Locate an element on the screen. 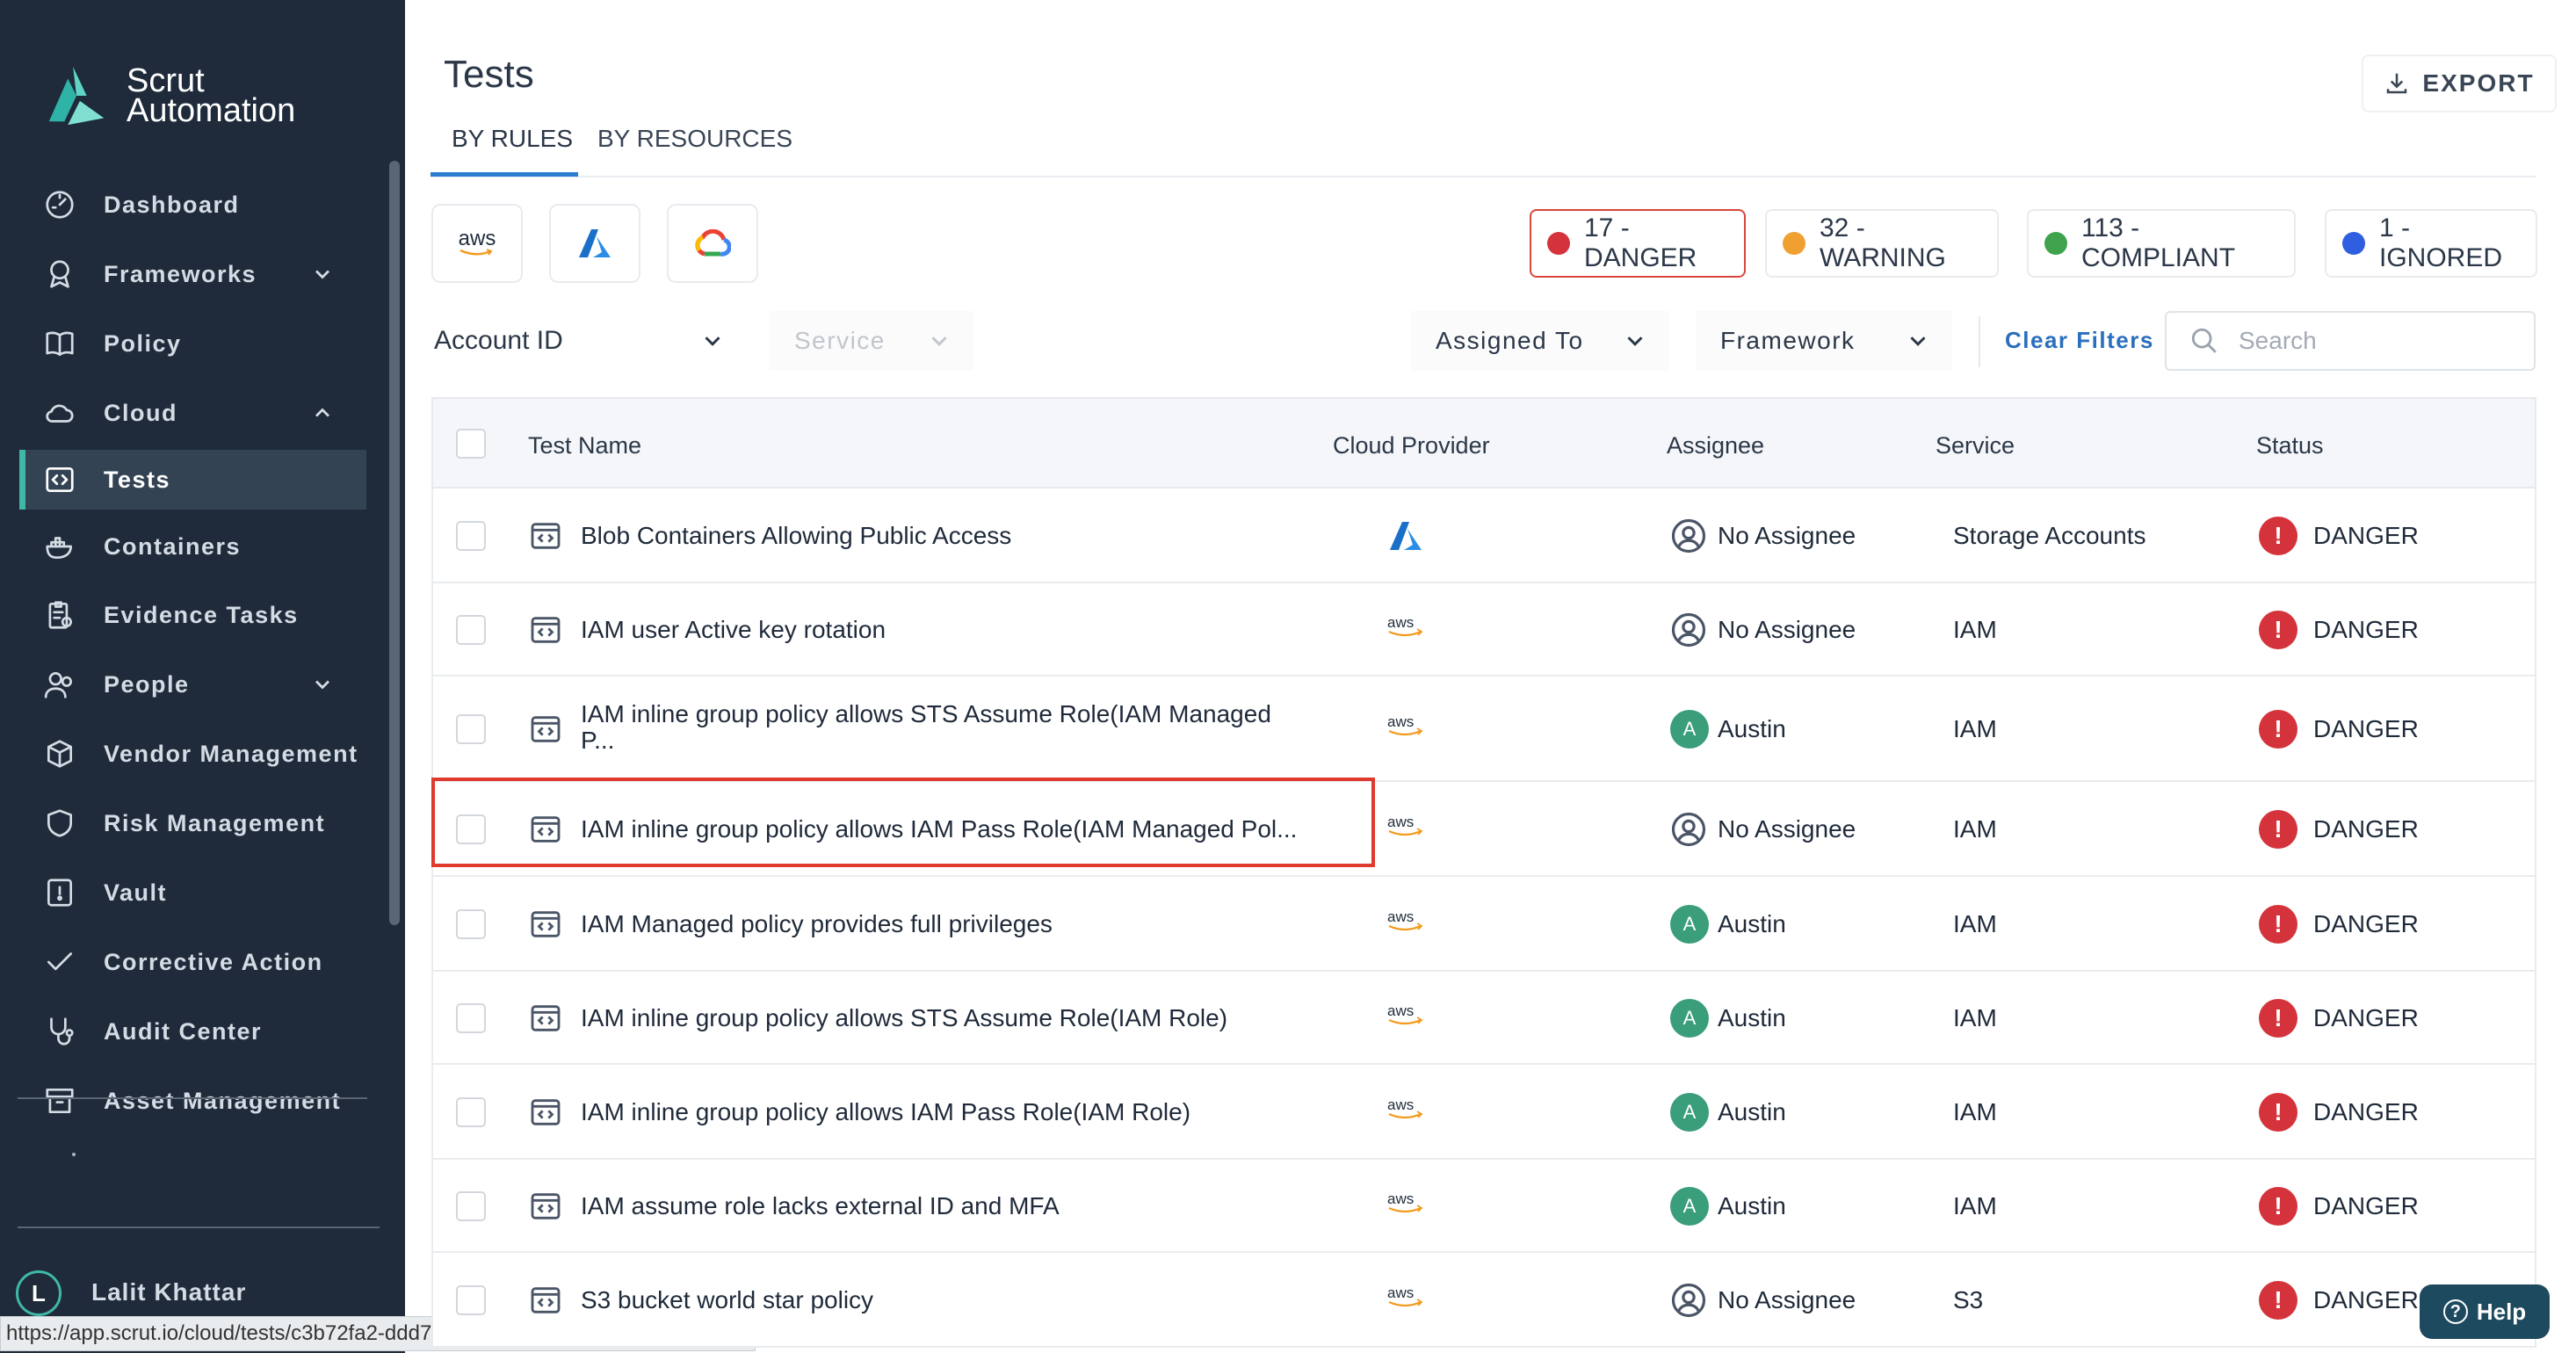 The height and width of the screenshot is (1353, 2576). assigned-to-select: Assigned To is located at coordinates (1540, 341).